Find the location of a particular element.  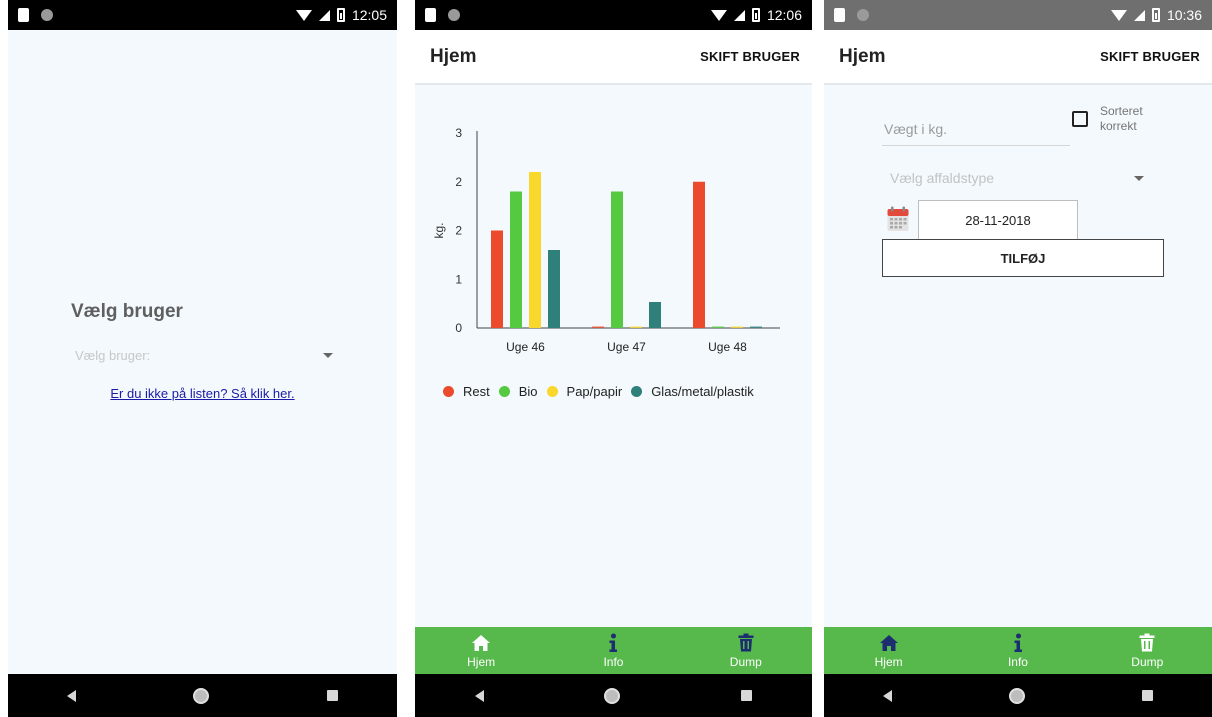

status-bar: 12:05 is located at coordinates (202, 15).